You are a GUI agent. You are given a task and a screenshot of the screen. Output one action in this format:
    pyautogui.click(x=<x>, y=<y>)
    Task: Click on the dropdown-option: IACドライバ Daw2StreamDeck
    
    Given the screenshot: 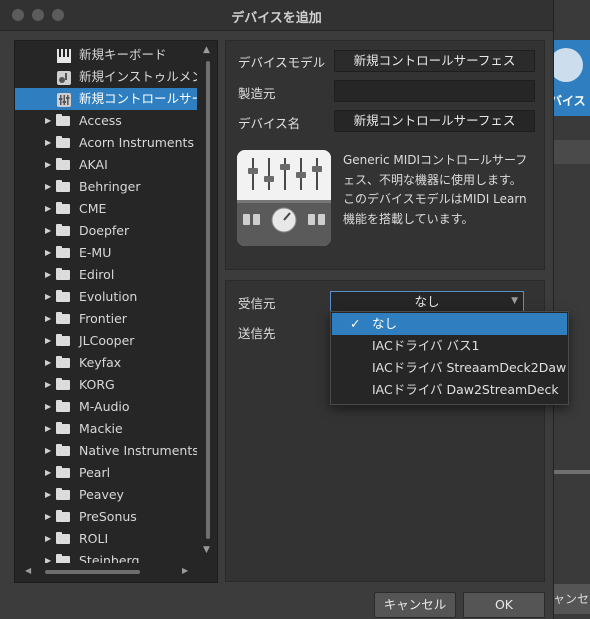 What is the action you would take?
    pyautogui.click(x=449, y=390)
    